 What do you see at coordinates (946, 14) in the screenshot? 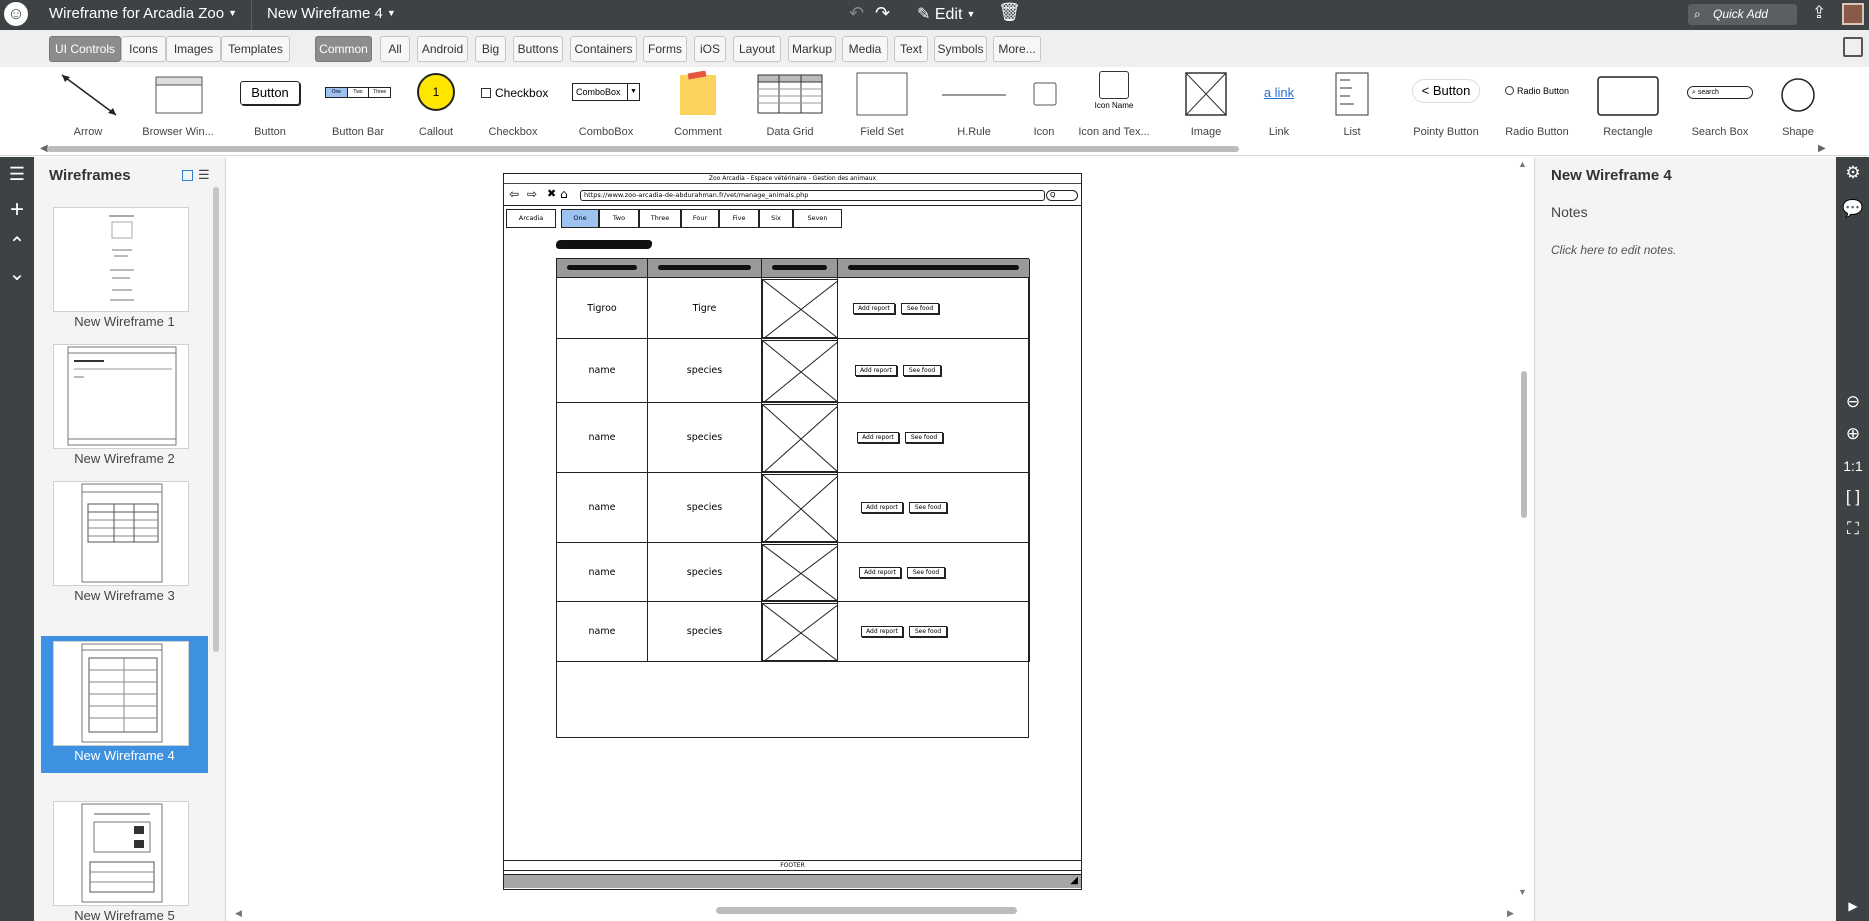
I see `edit-menu: ✎ Edit ▼` at bounding box center [946, 14].